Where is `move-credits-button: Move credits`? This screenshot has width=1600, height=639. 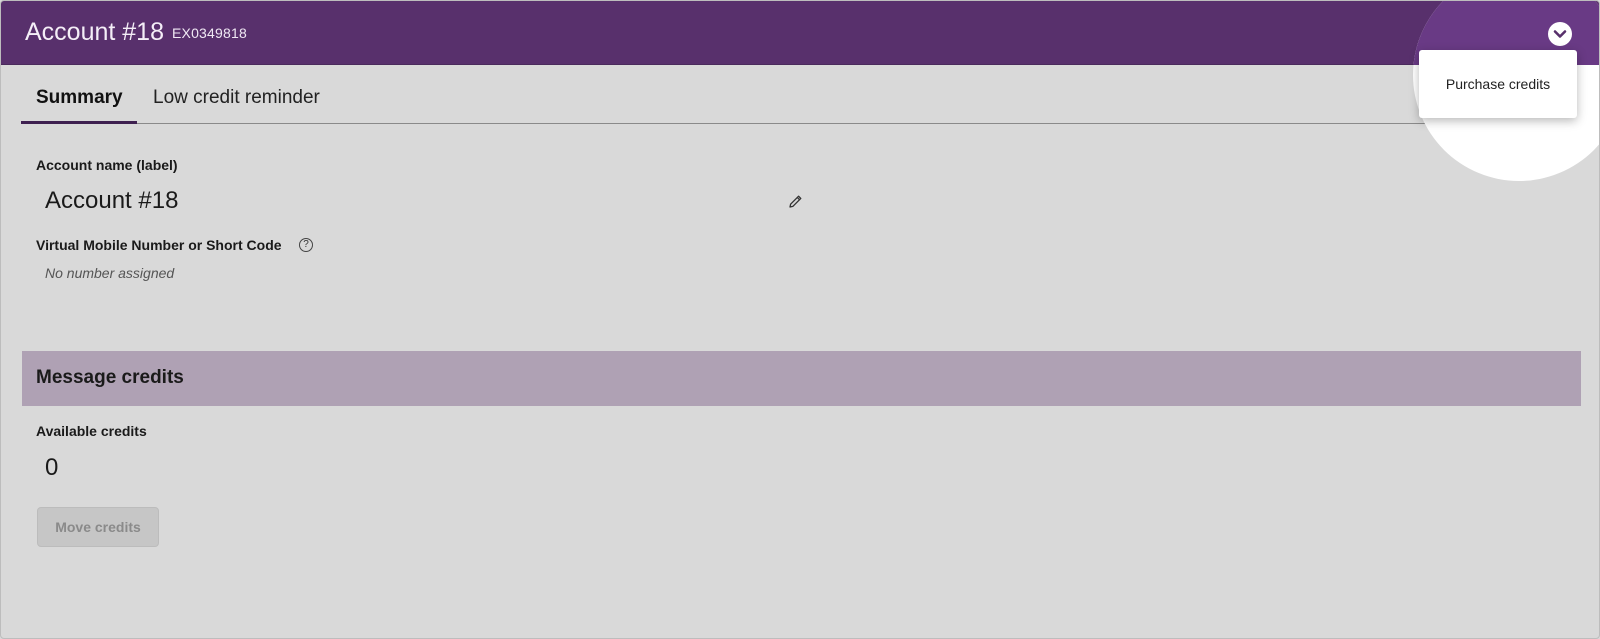
move-credits-button: Move credits is located at coordinates (98, 527).